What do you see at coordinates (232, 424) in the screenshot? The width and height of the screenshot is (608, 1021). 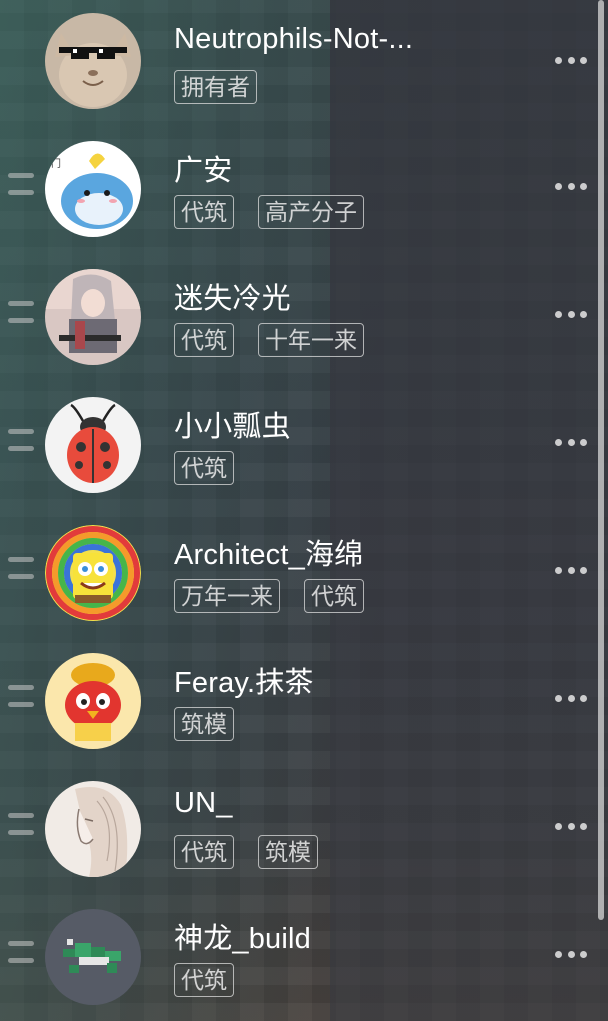 I see `member-name: 小小瓢虫` at bounding box center [232, 424].